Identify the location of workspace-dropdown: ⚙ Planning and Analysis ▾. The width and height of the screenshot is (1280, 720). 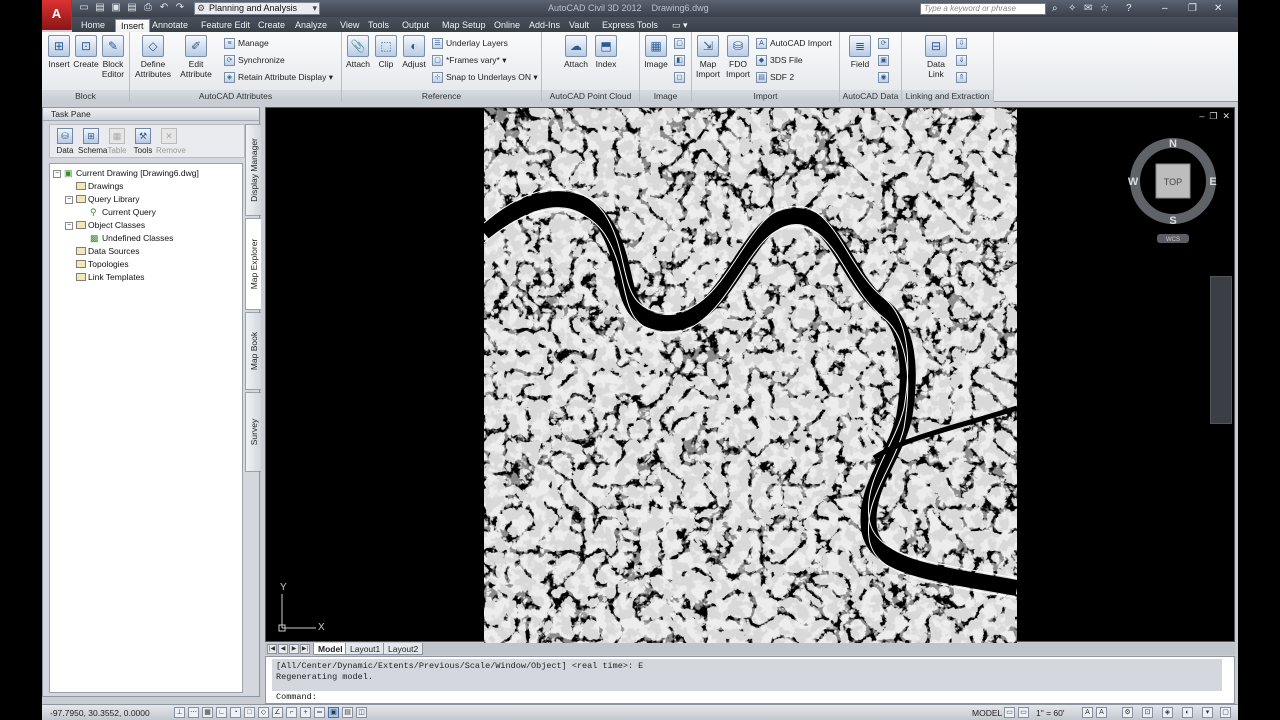
(257, 8).